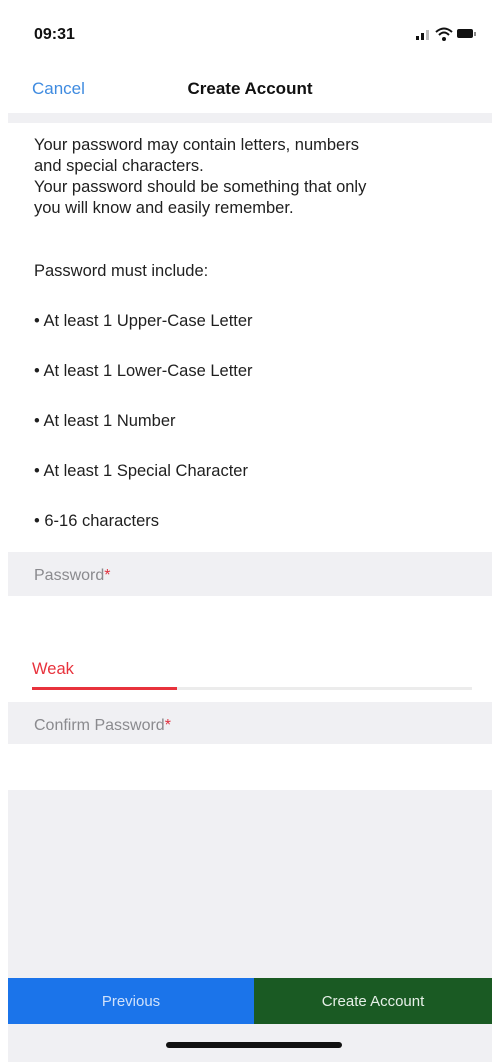 Image resolution: width=492 pixels, height=1062 pixels. What do you see at coordinates (96, 521) in the screenshot?
I see `requirement-item: • 6-16 characters` at bounding box center [96, 521].